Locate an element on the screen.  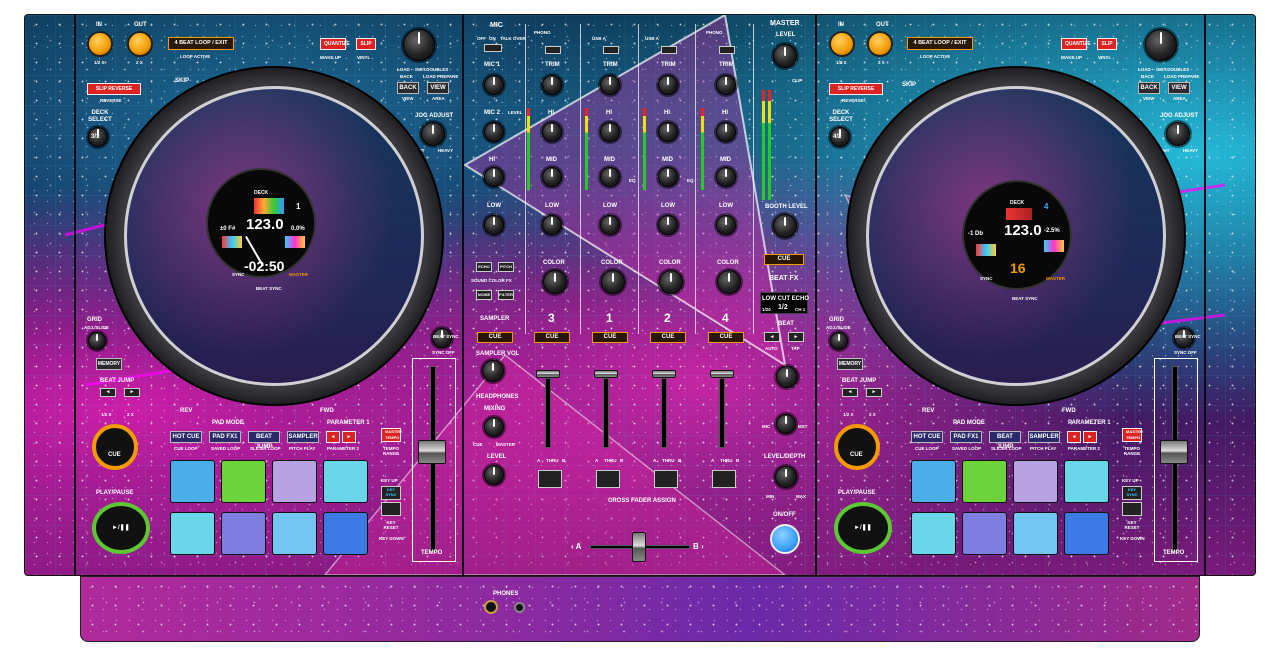
ch3-mid-knob is located at coordinates (552, 177).